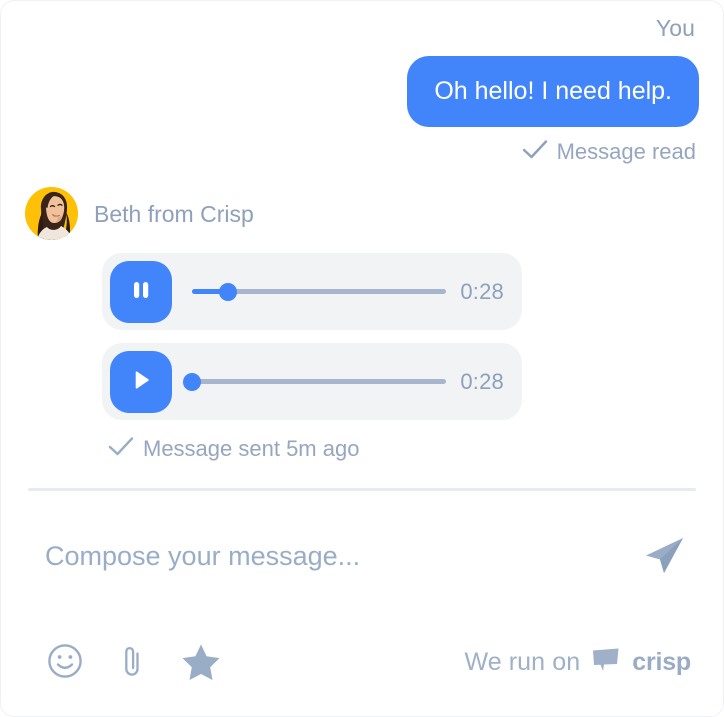 This screenshot has width=724, height=717. I want to click on branding-prefix: We run on, so click(522, 662).